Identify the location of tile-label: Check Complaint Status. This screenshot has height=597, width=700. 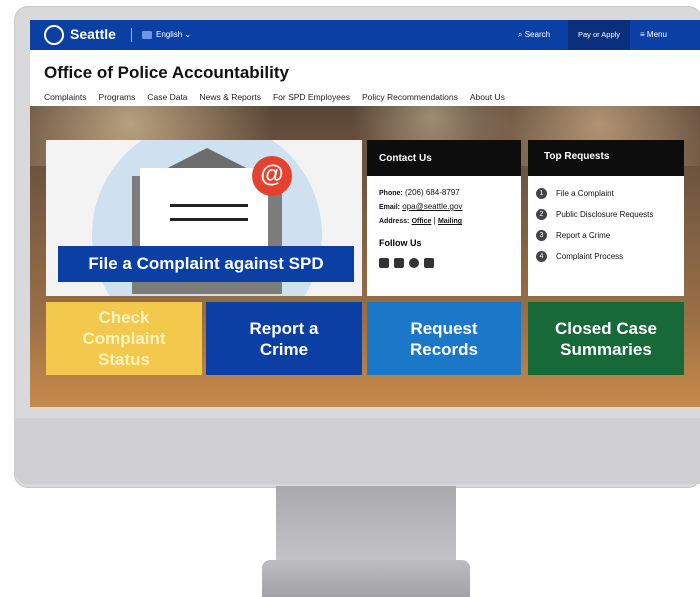
(124, 338).